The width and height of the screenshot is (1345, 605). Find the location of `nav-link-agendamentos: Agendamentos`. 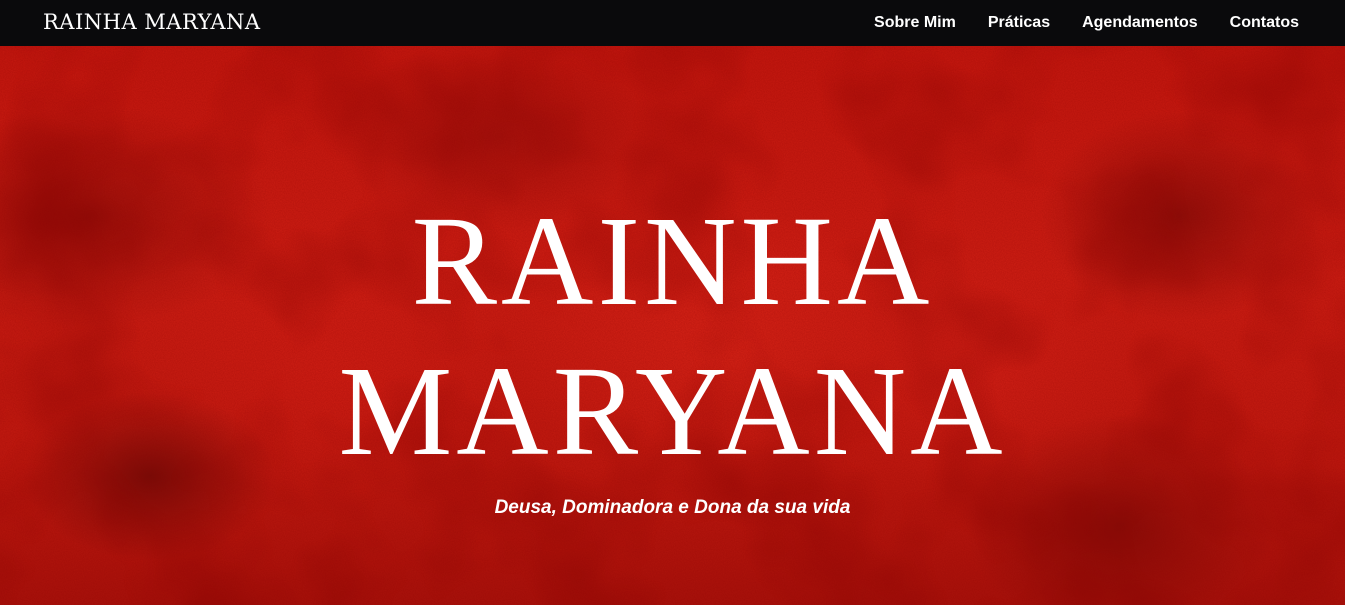

nav-link-agendamentos: Agendamentos is located at coordinates (1140, 23).